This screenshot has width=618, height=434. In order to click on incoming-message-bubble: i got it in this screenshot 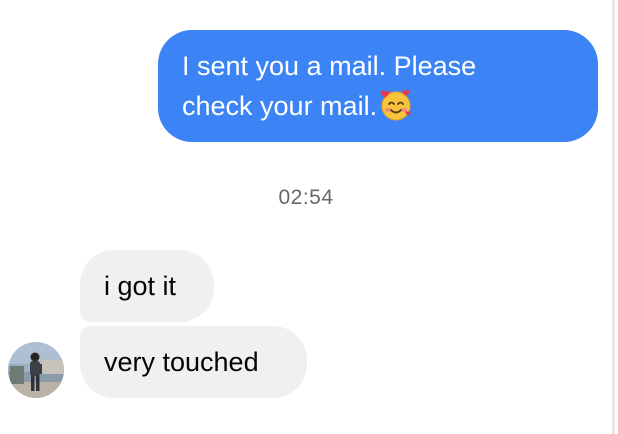, I will do `click(147, 286)`.